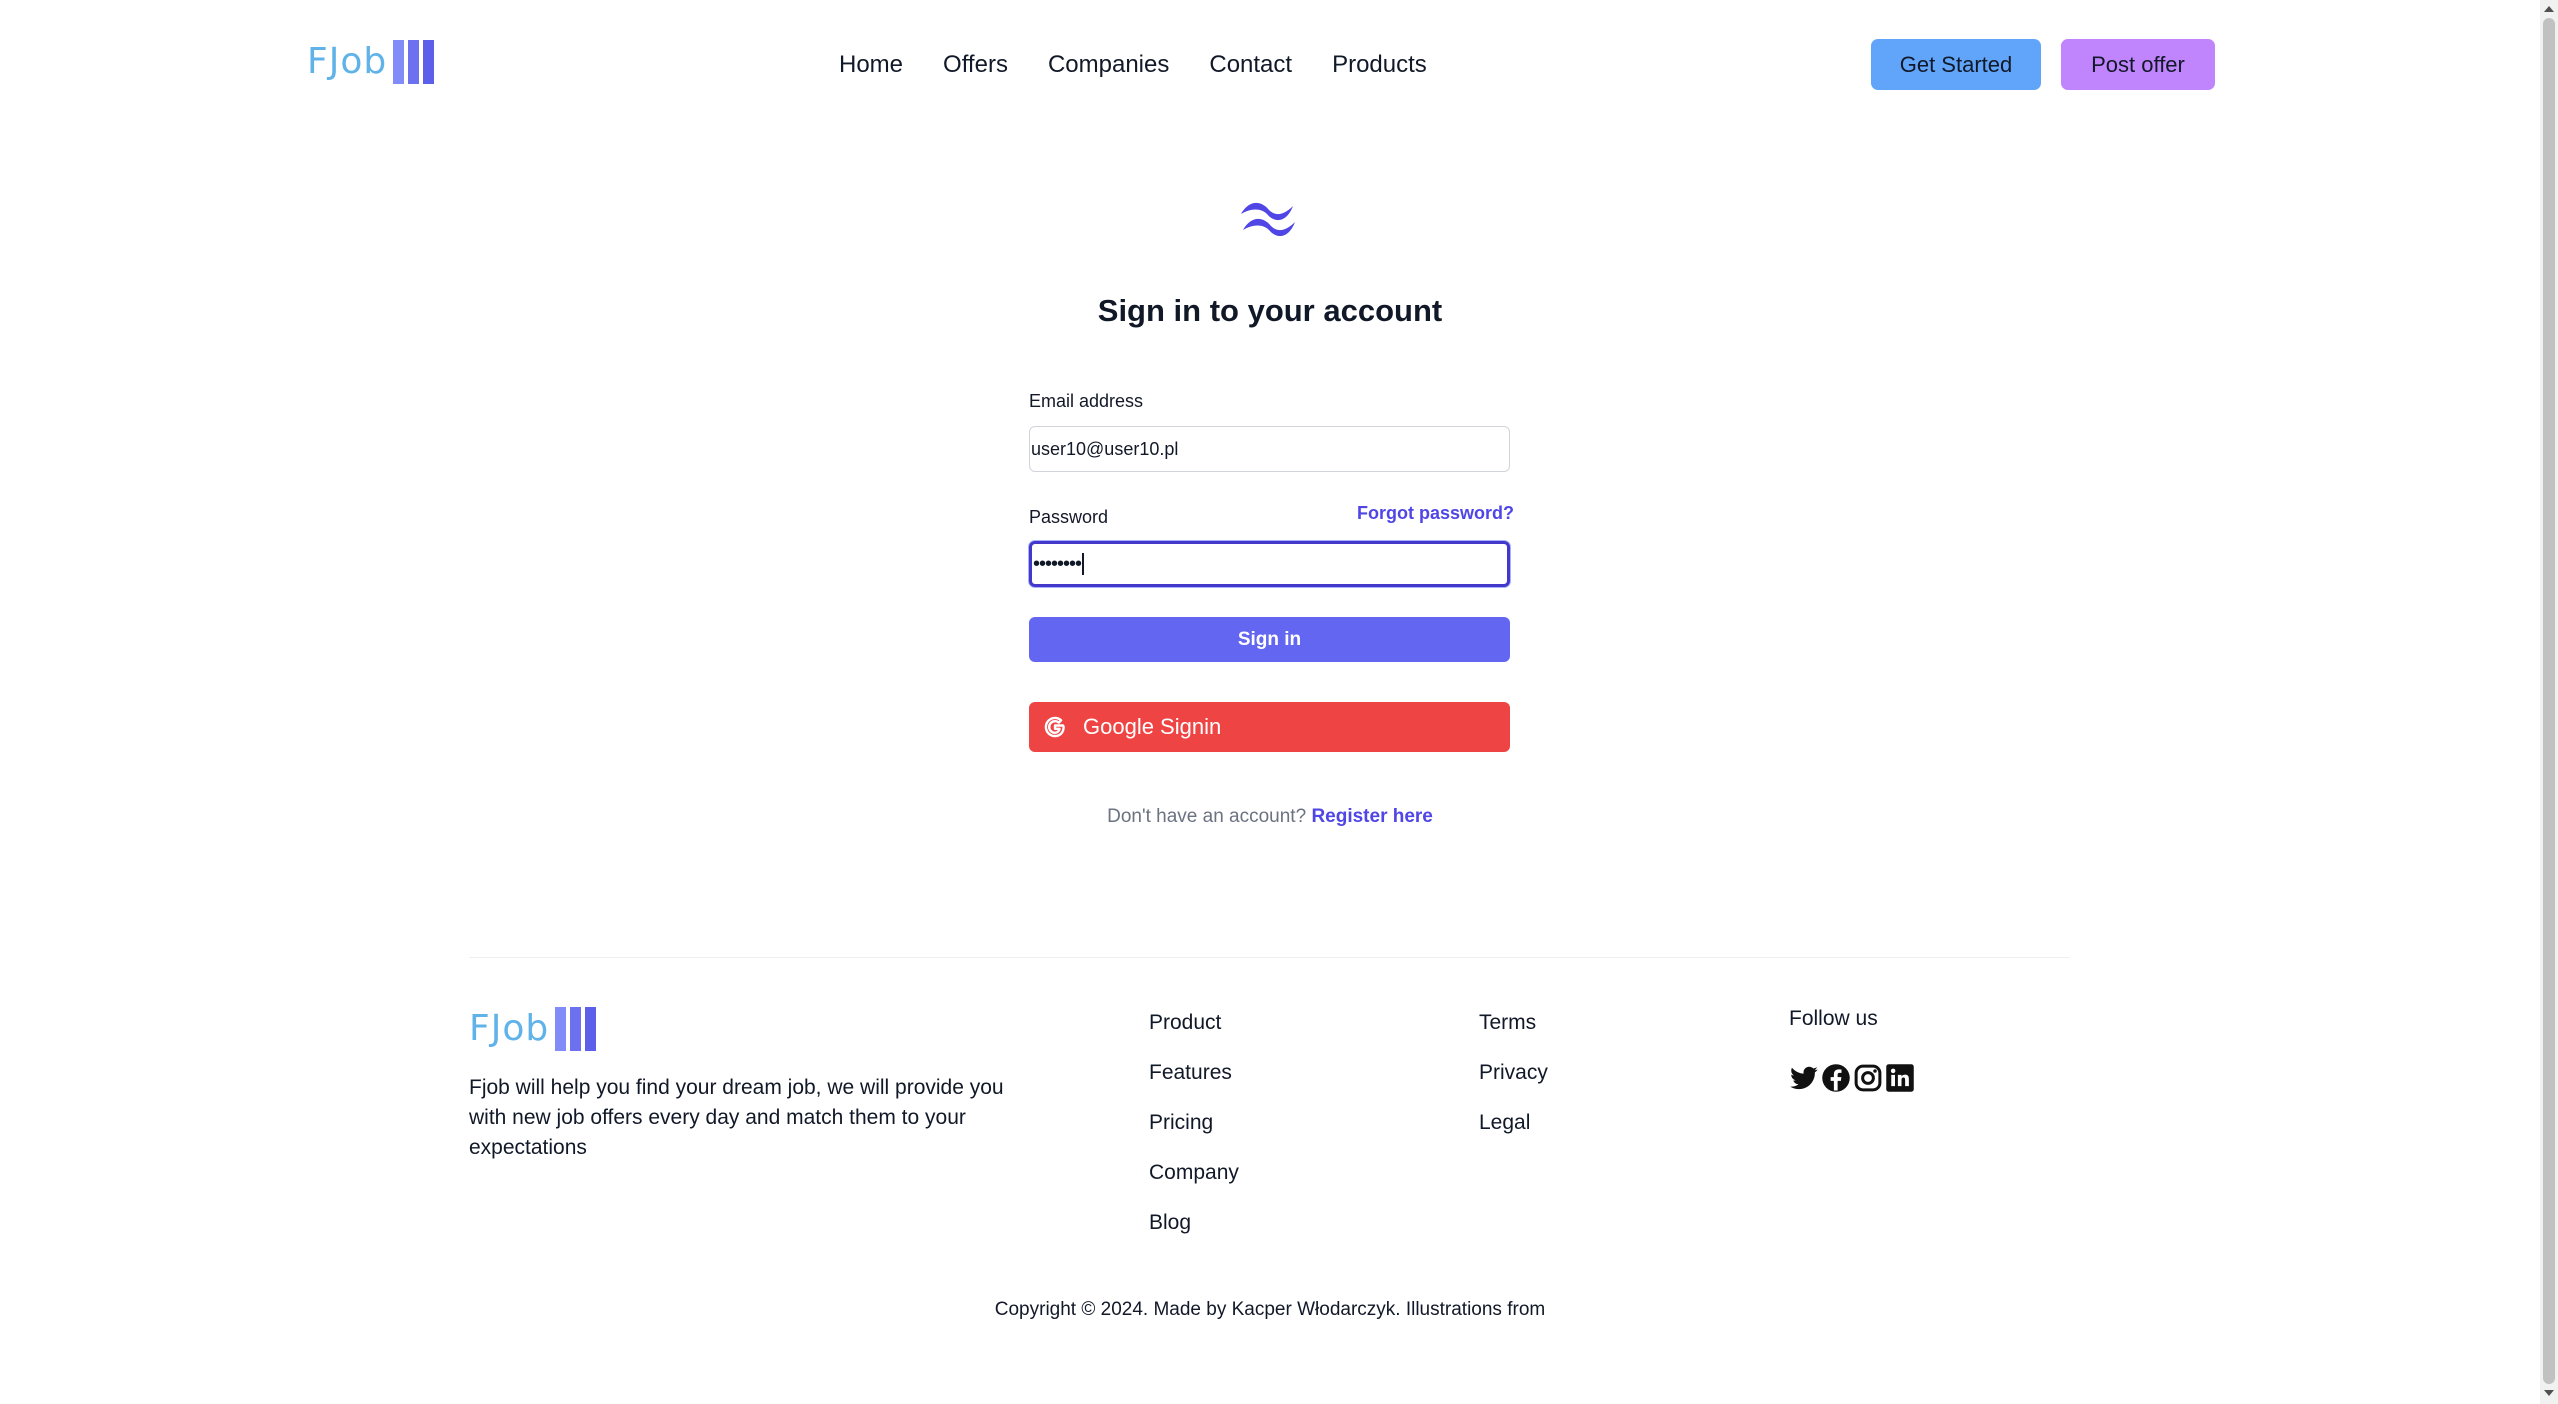  I want to click on footer-logo: FJob, so click(533, 1029).